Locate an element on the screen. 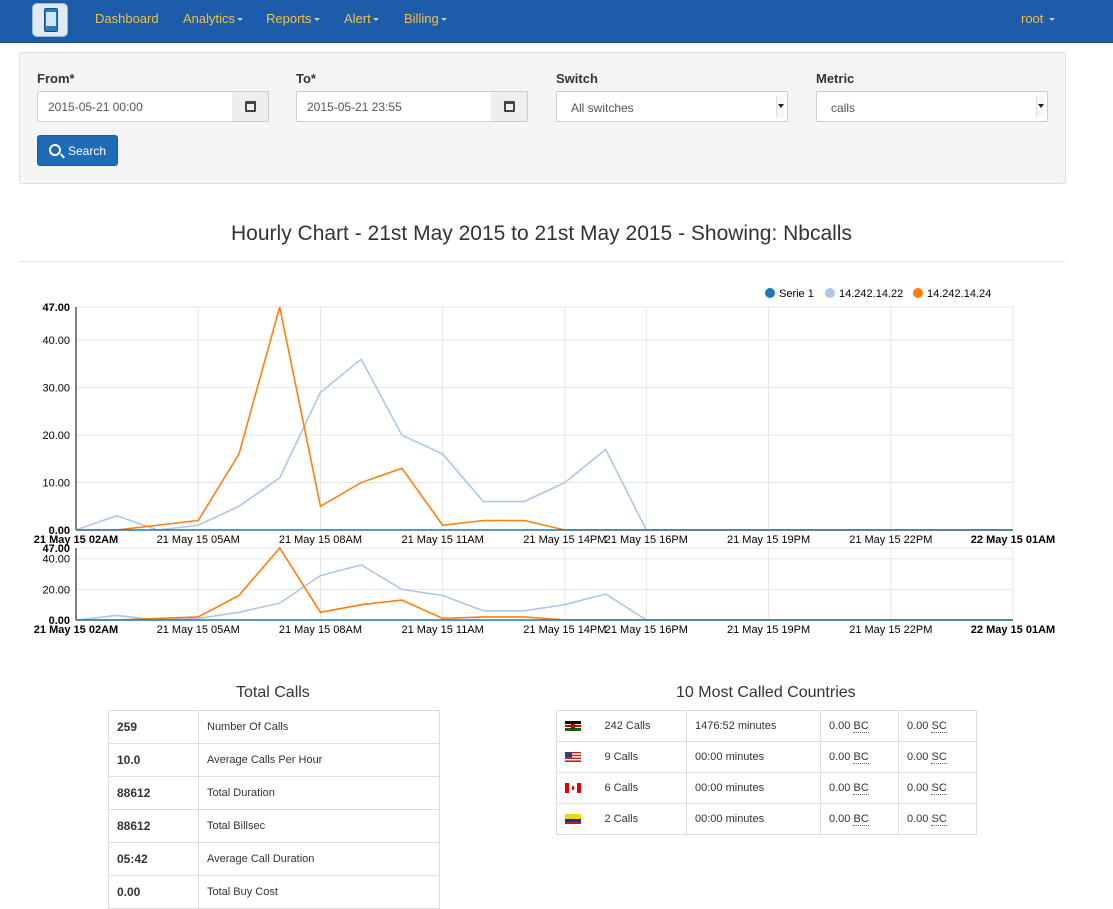 The height and width of the screenshot is (909, 1113). stat-label: Total Duration is located at coordinates (319, 793).